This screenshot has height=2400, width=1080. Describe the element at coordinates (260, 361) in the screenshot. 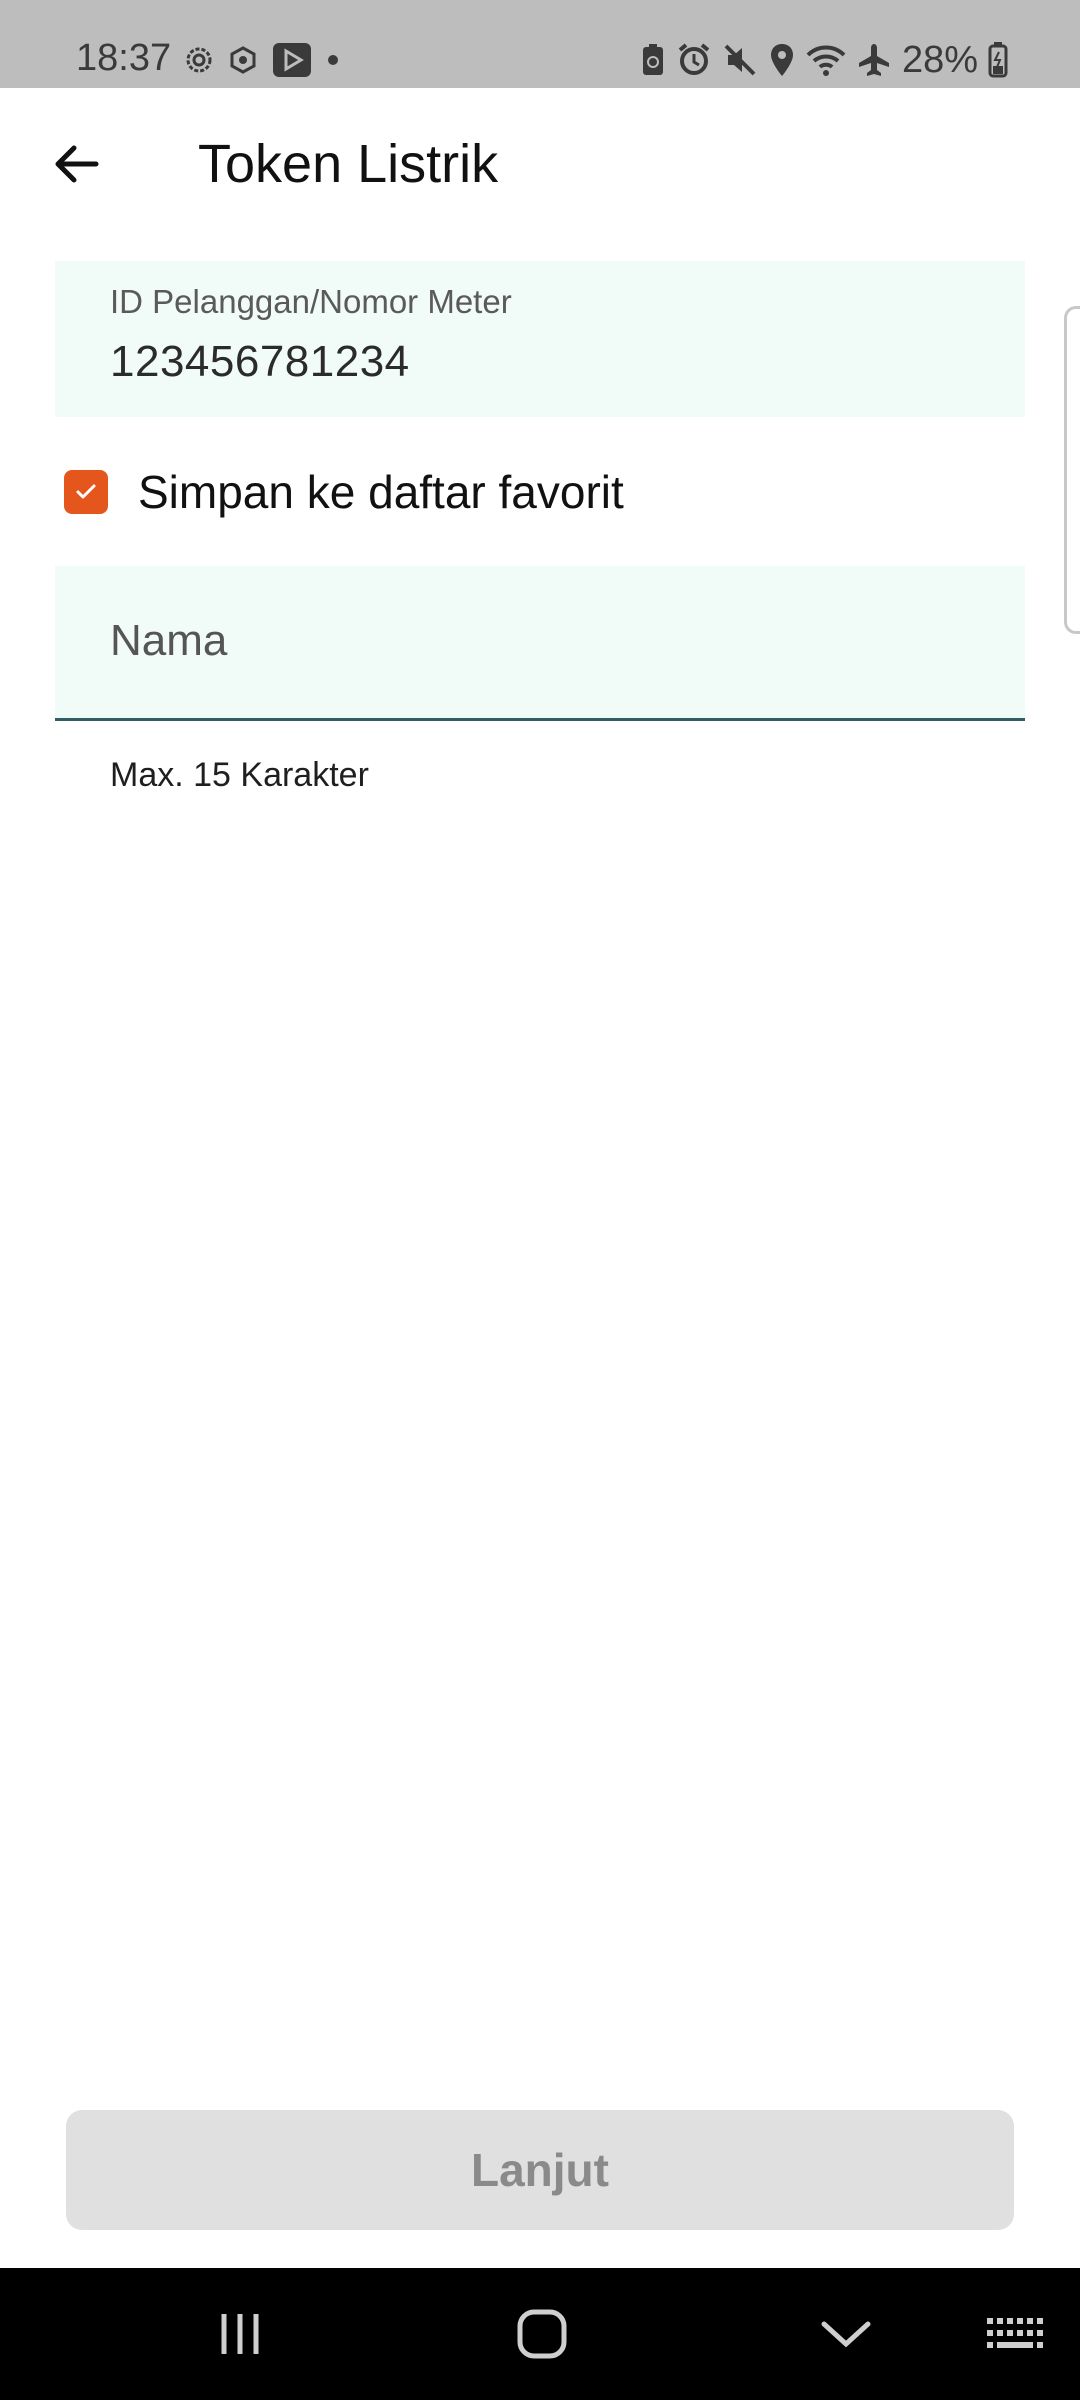

I see `customer-id-value: 123456781234` at that location.